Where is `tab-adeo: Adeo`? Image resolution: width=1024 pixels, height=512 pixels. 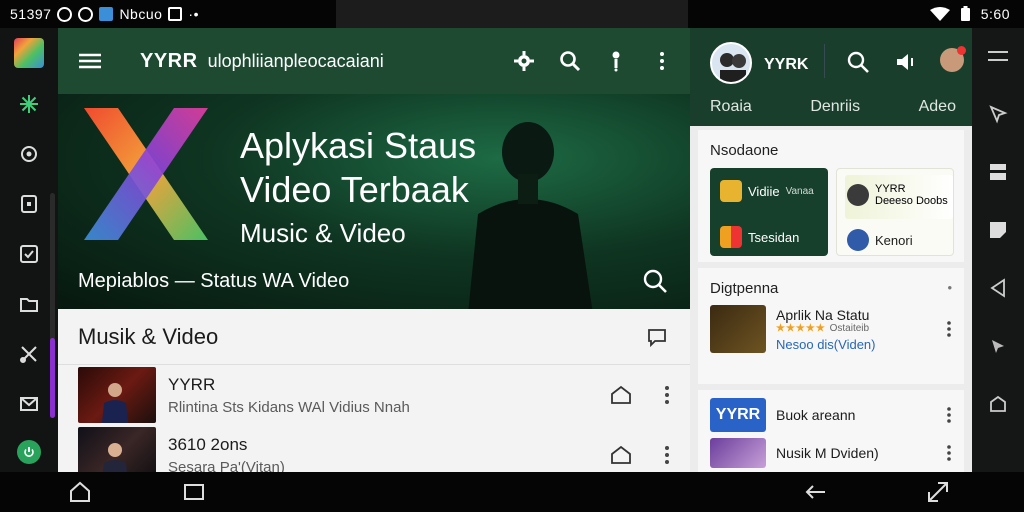 tab-adeo: Adeo is located at coordinates (937, 107).